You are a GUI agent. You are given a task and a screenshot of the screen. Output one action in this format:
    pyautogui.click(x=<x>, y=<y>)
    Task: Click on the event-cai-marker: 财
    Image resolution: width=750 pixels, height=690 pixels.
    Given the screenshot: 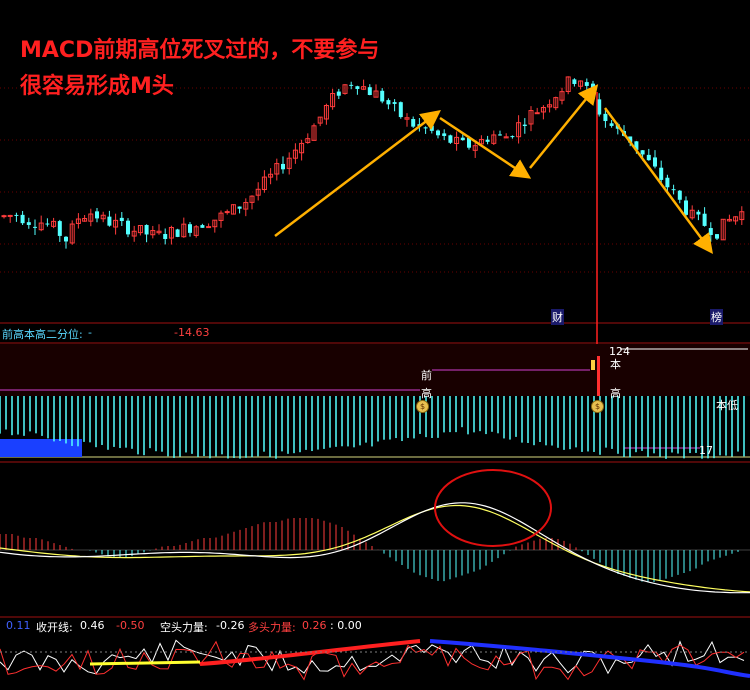 What is the action you would take?
    pyautogui.click(x=557, y=317)
    